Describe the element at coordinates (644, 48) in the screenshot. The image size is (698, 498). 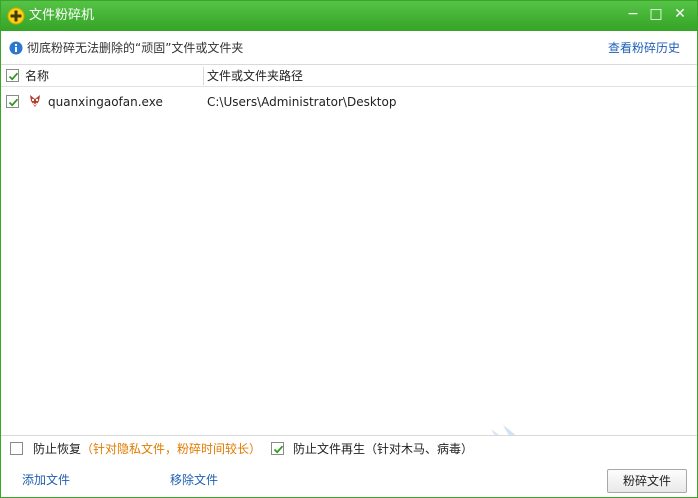
I see `view-history-link: 查看粉碎历史` at that location.